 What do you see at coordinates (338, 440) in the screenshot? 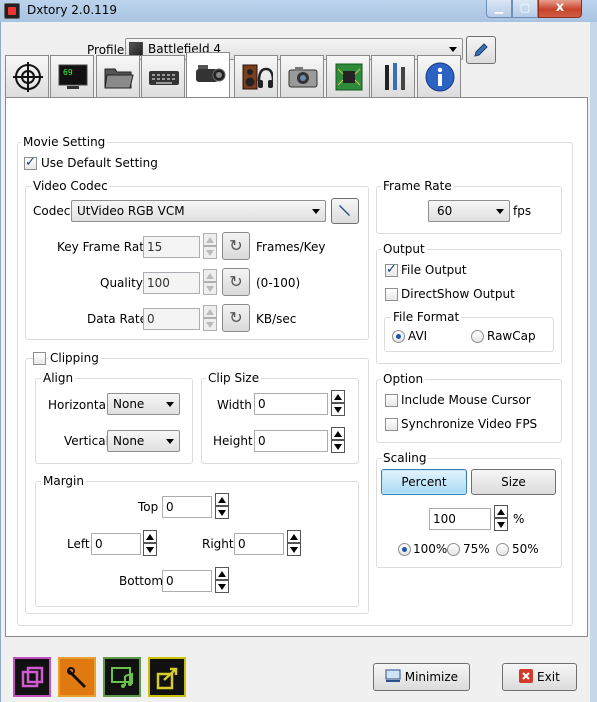
I see `clip-height-spinner` at bounding box center [338, 440].